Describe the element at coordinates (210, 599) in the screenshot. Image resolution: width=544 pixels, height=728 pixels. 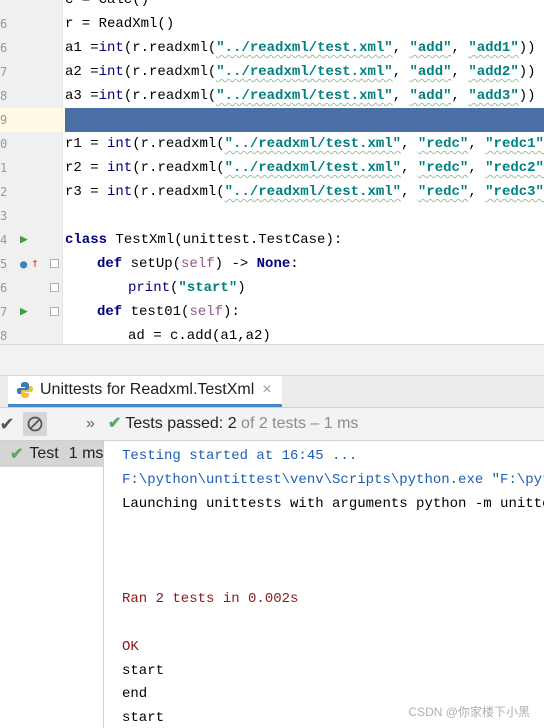
I see `console-line: Ran 2 tests in 0.002s` at that location.